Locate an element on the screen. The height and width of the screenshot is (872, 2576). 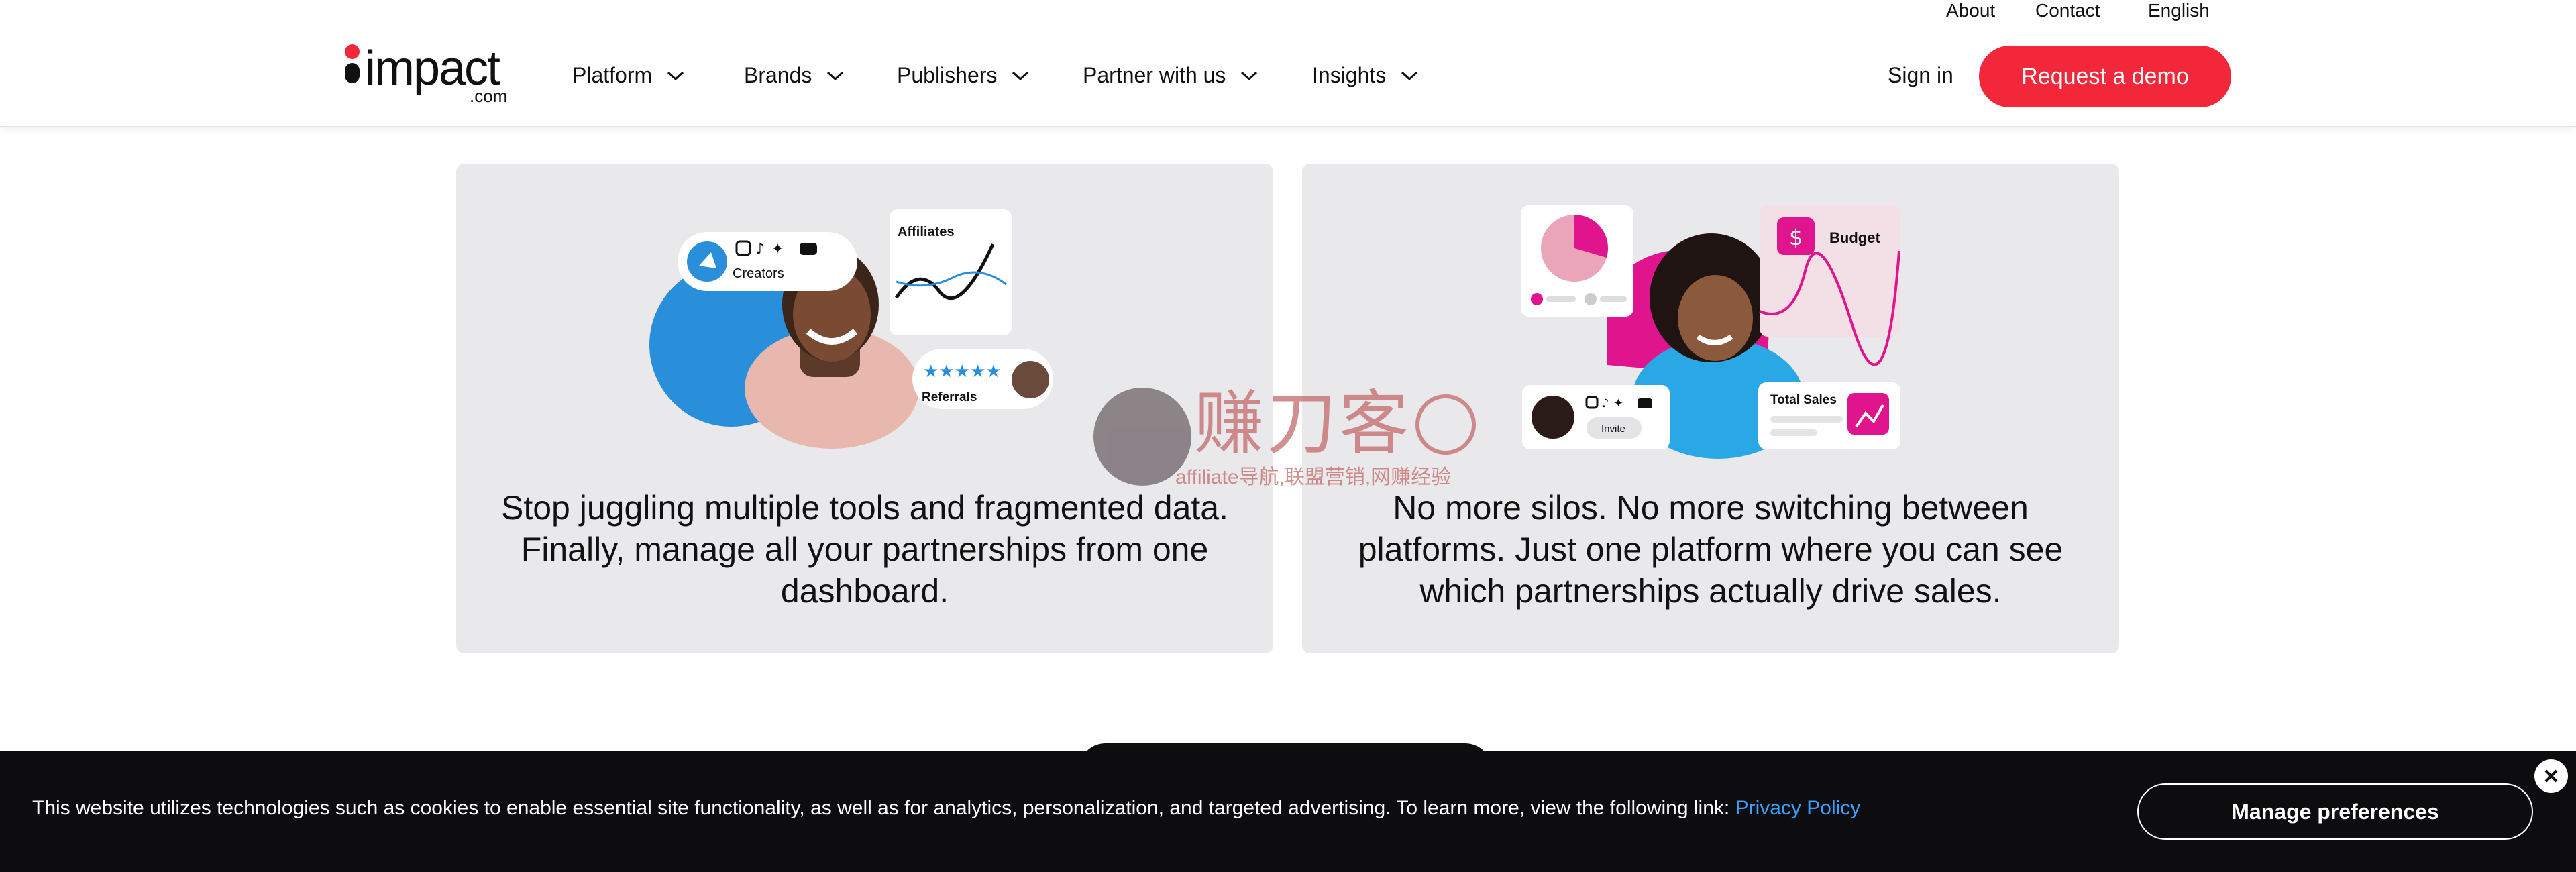
creators-label: Creators is located at coordinates (758, 273).